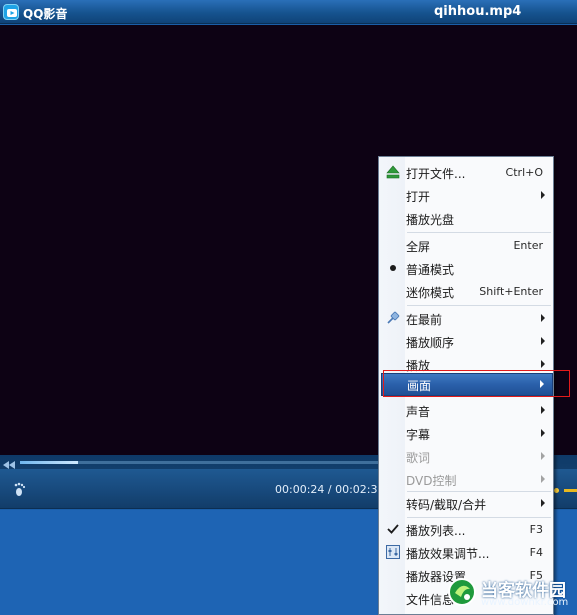 This screenshot has height=615, width=577. Describe the element at coordinates (467, 245) in the screenshot. I see `menu-item-fullscreen: 全屏 Enter` at that location.